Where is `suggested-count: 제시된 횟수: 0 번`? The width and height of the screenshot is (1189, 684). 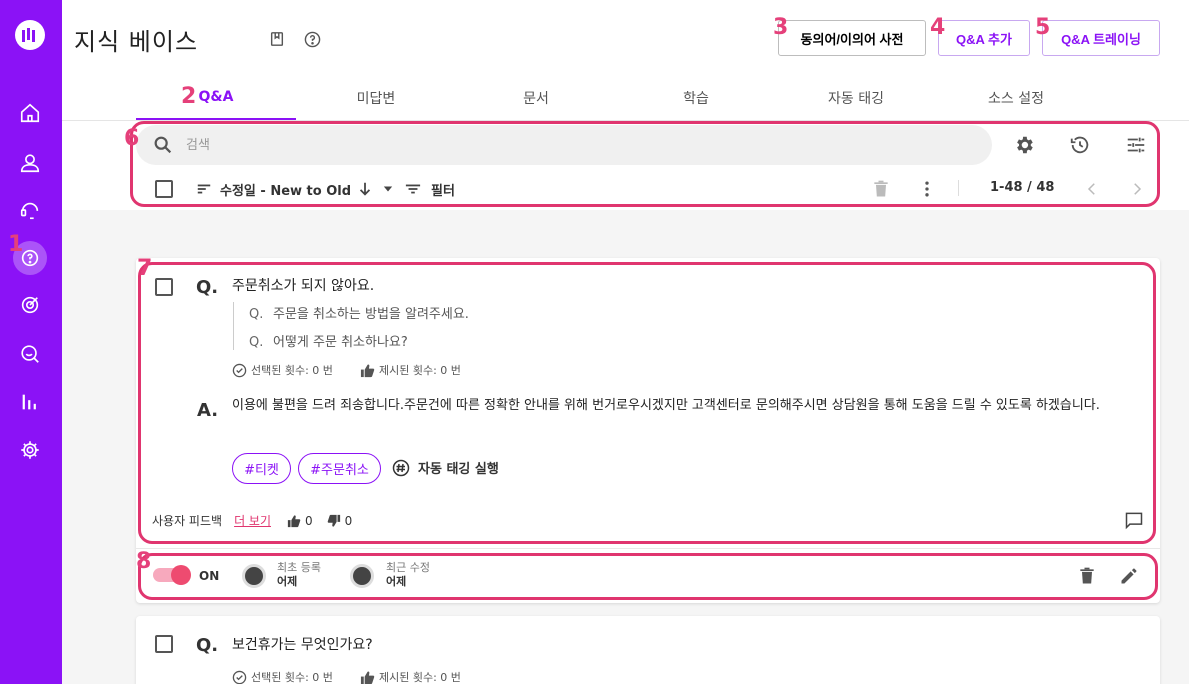
suggested-count: 제시된 횟수: 0 번 is located at coordinates (410, 676).